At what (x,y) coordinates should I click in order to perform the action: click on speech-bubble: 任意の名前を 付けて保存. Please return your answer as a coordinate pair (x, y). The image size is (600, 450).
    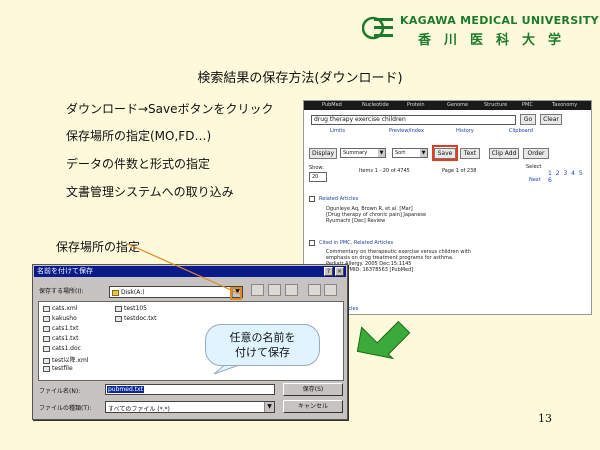
    Looking at the image, I should click on (262, 345).